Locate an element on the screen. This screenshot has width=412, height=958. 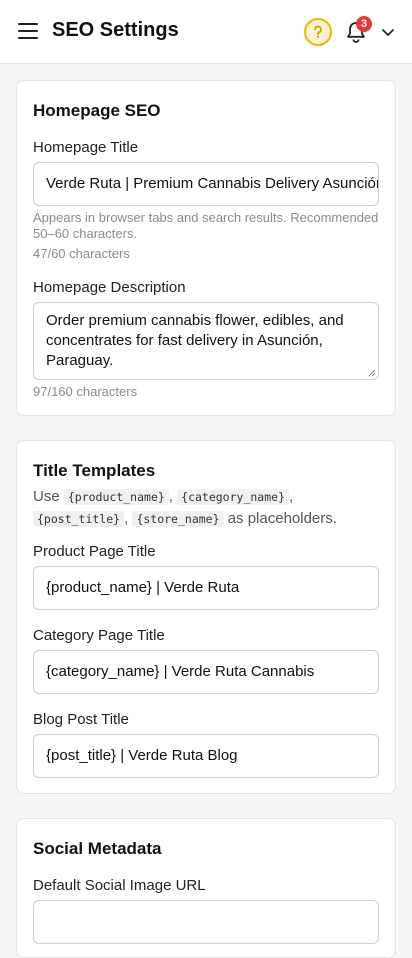
desc-suffix: as placeholders. is located at coordinates (282, 518).